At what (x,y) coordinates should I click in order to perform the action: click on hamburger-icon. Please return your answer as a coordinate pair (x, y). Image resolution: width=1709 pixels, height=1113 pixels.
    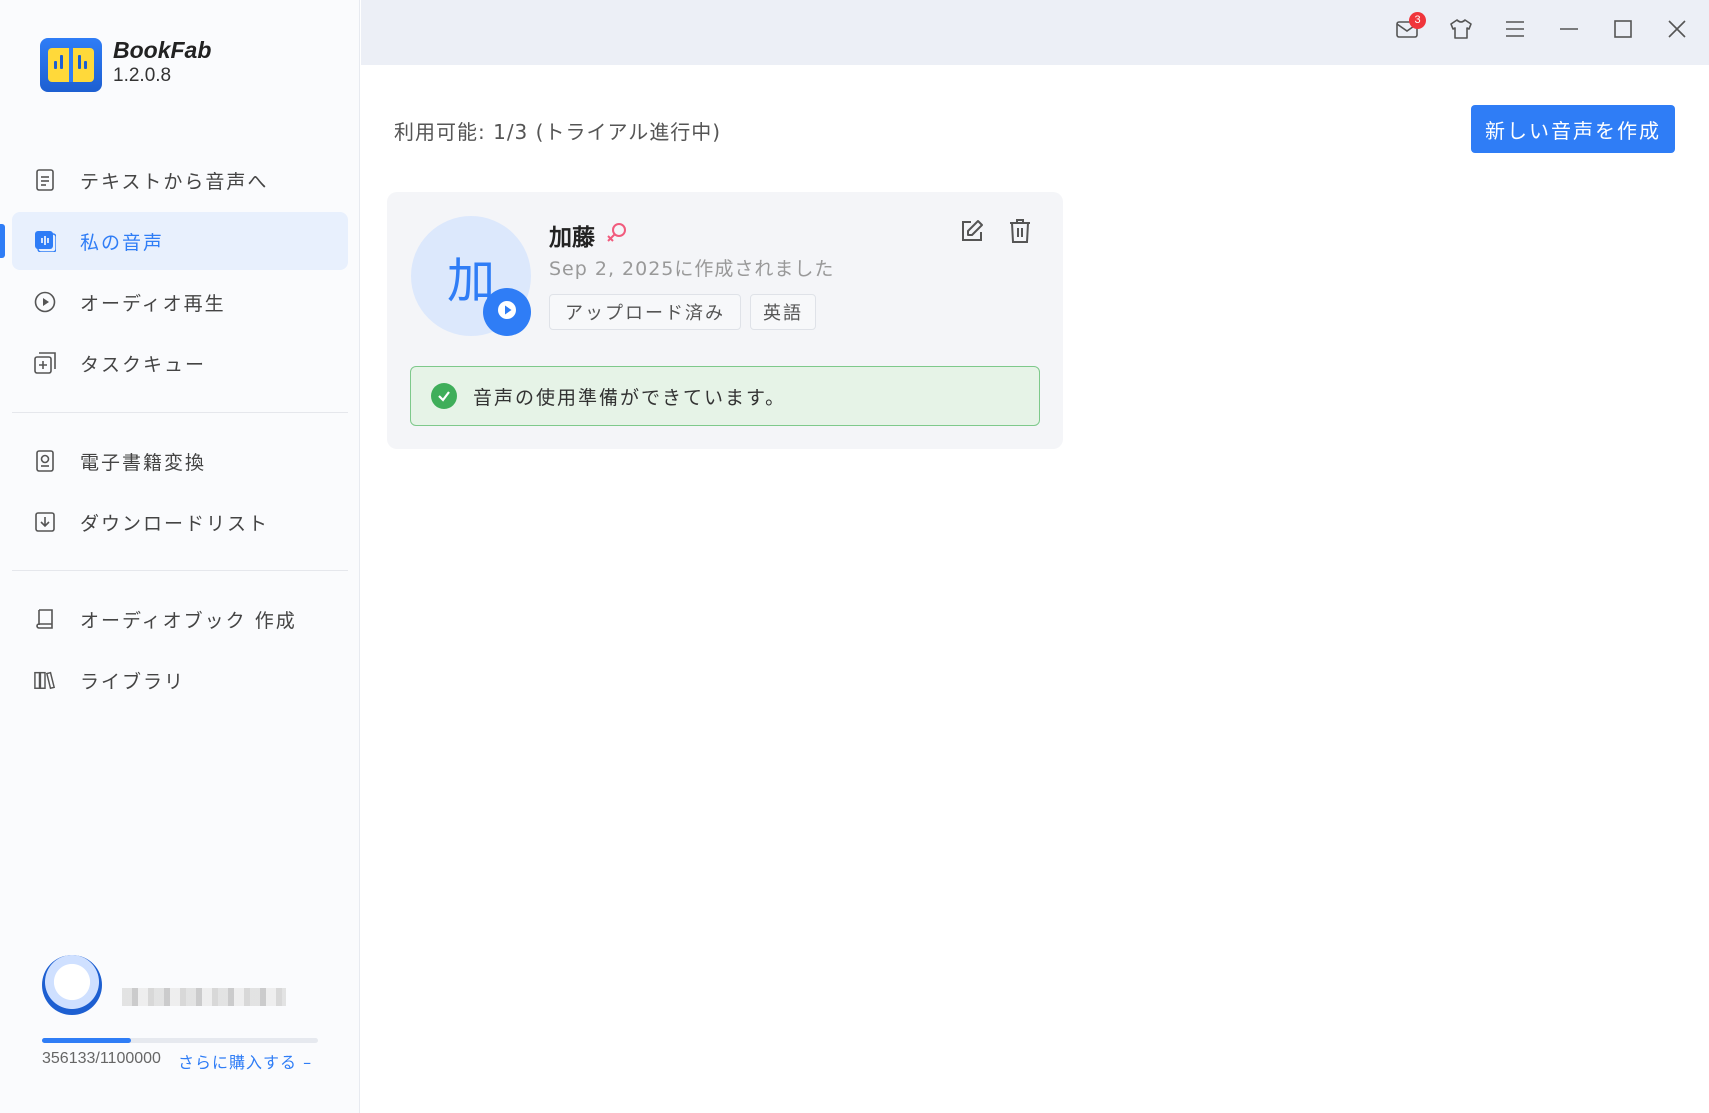
    Looking at the image, I should click on (1515, 31).